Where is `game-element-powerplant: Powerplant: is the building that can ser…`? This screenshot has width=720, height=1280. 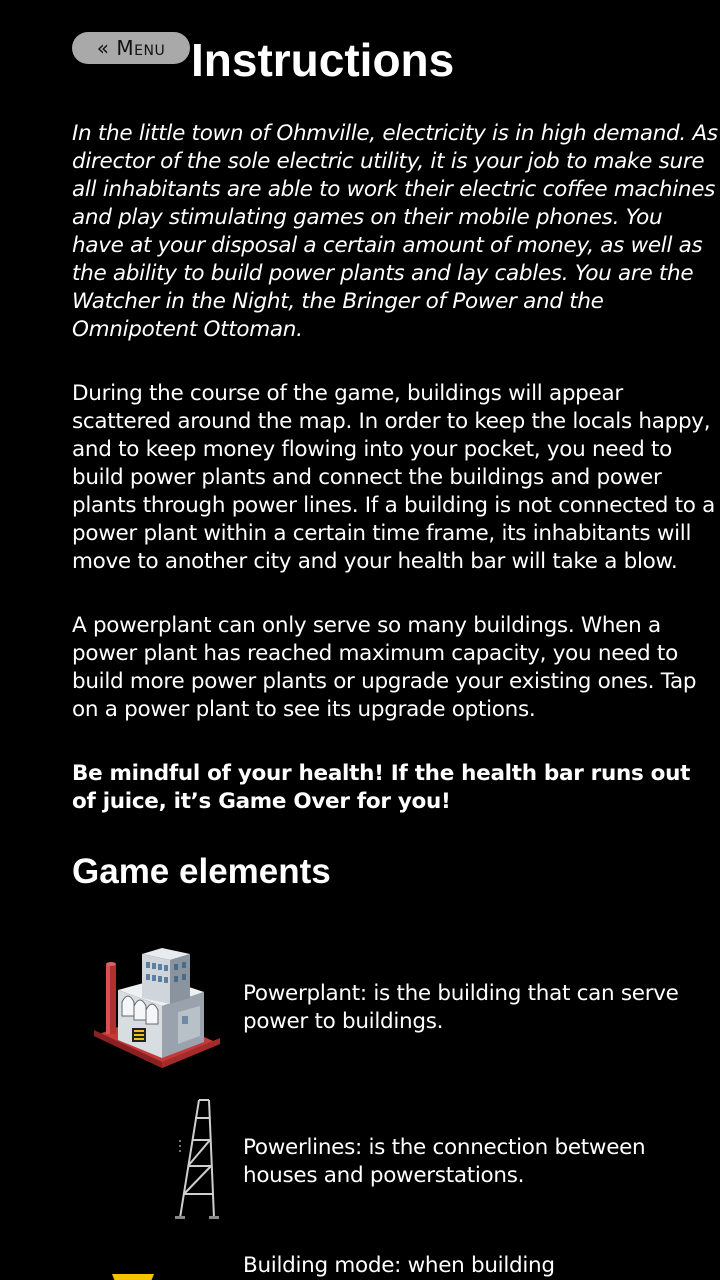 game-element-powerplant: Powerplant: is the building that can ser… is located at coordinates (395, 1010).